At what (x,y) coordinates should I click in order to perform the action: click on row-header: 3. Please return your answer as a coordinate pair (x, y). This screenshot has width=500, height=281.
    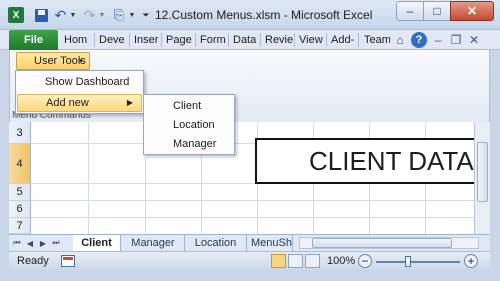
    Looking at the image, I should click on (20, 133).